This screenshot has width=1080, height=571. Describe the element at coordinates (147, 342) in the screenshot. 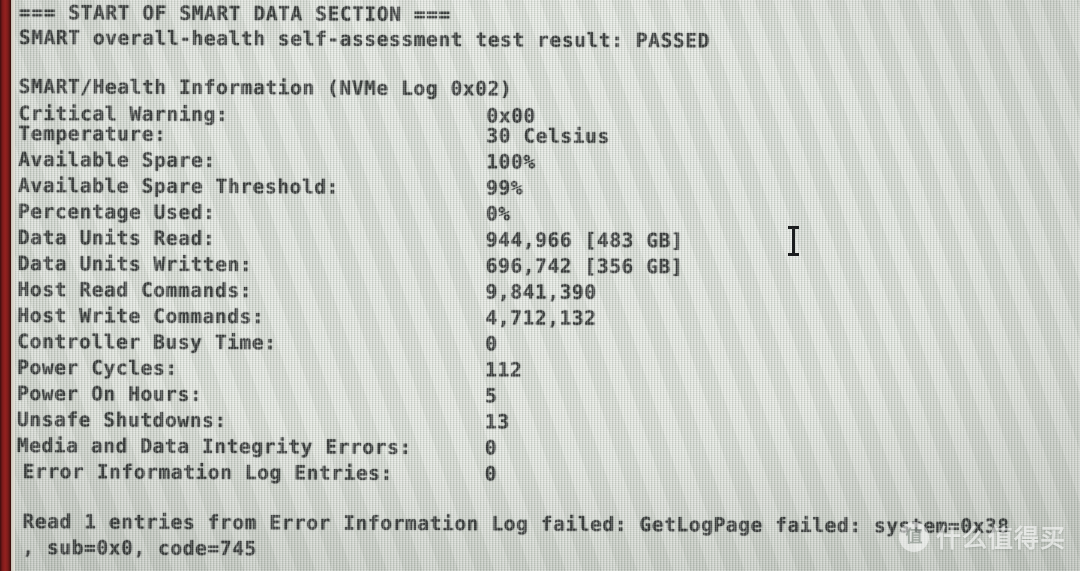

I see `attr-label-controller-busy-time: Controller Busy Time:` at that location.